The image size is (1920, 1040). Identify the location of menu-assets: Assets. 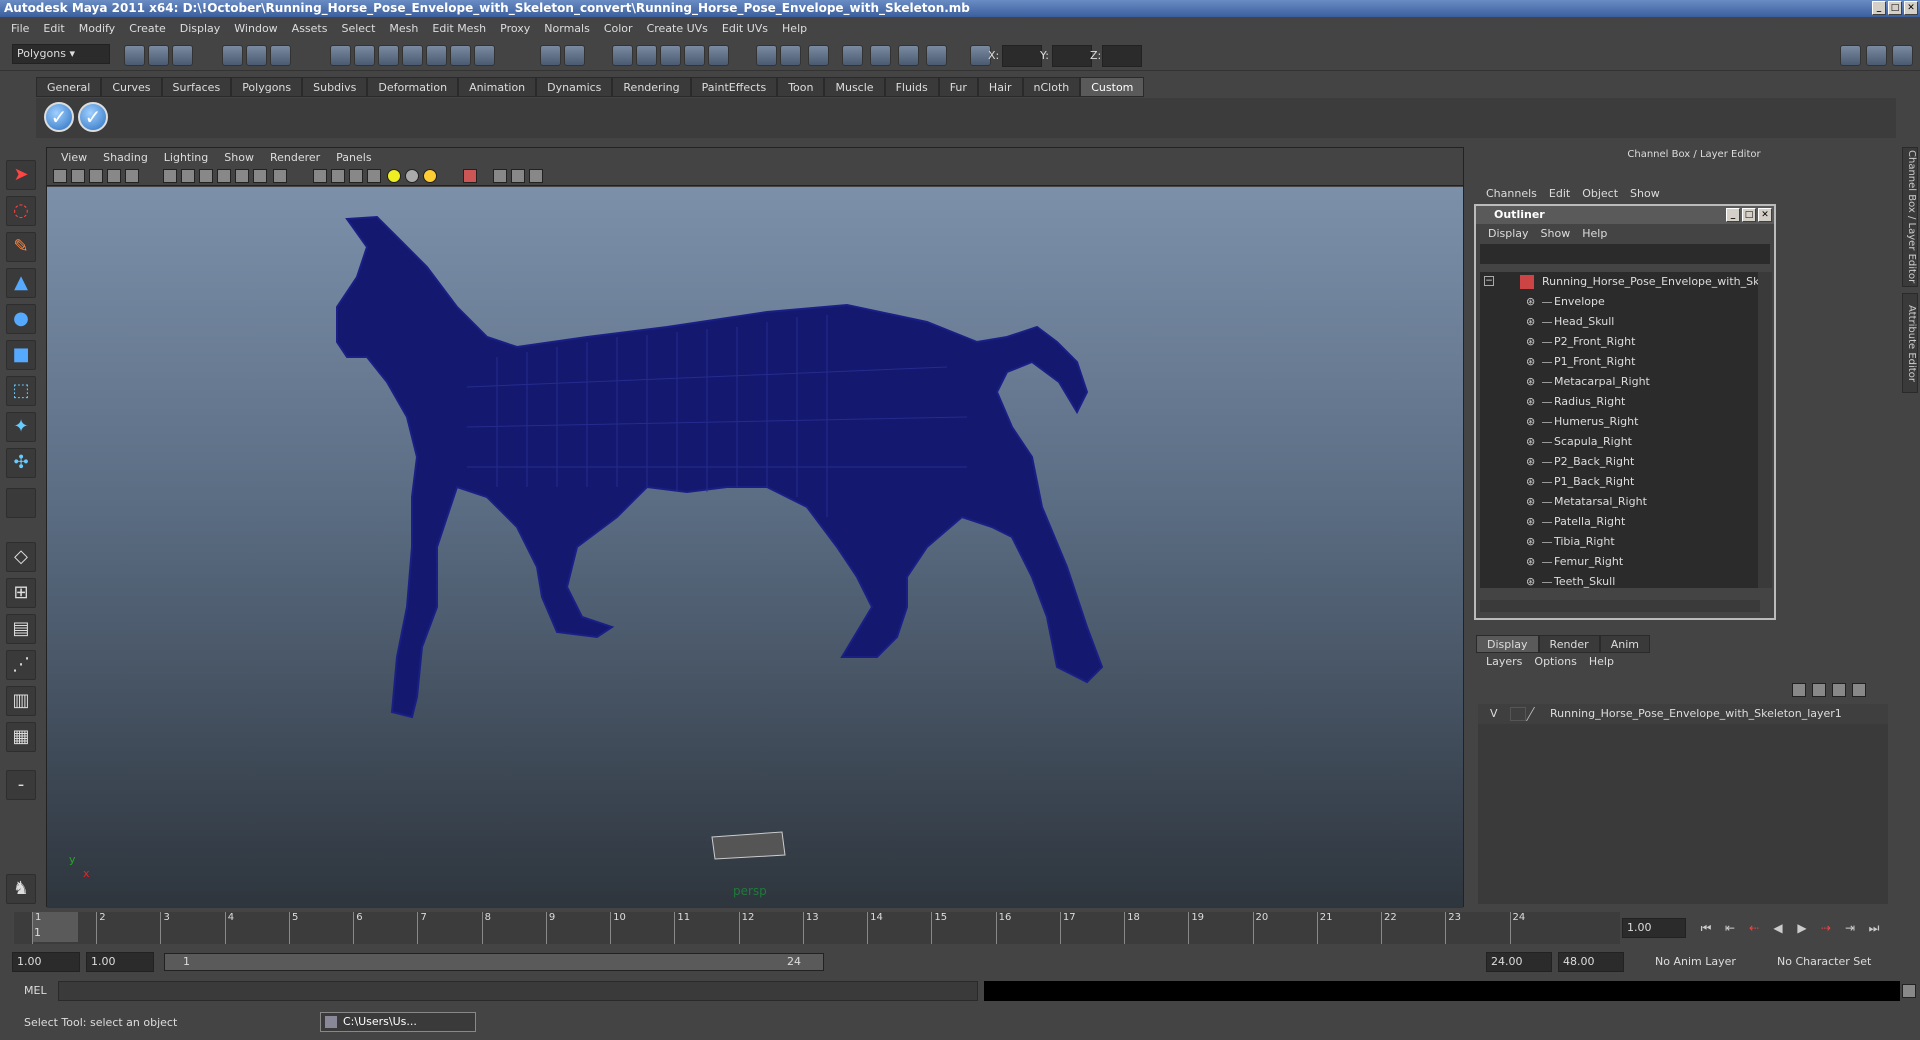
(310, 28).